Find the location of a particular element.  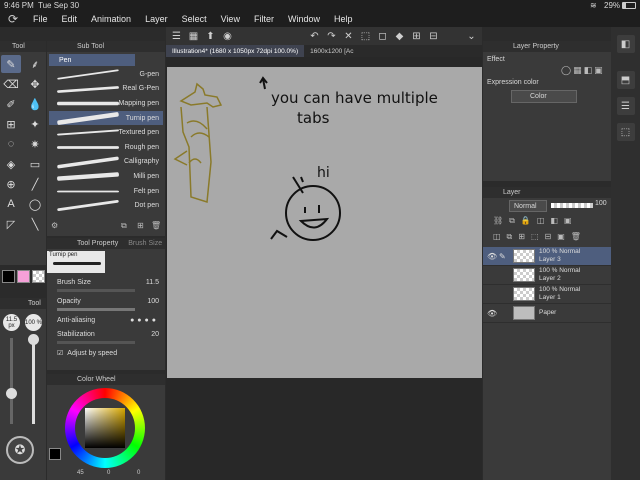

layer-opacity-value: 100 is located at coordinates (601, 203).